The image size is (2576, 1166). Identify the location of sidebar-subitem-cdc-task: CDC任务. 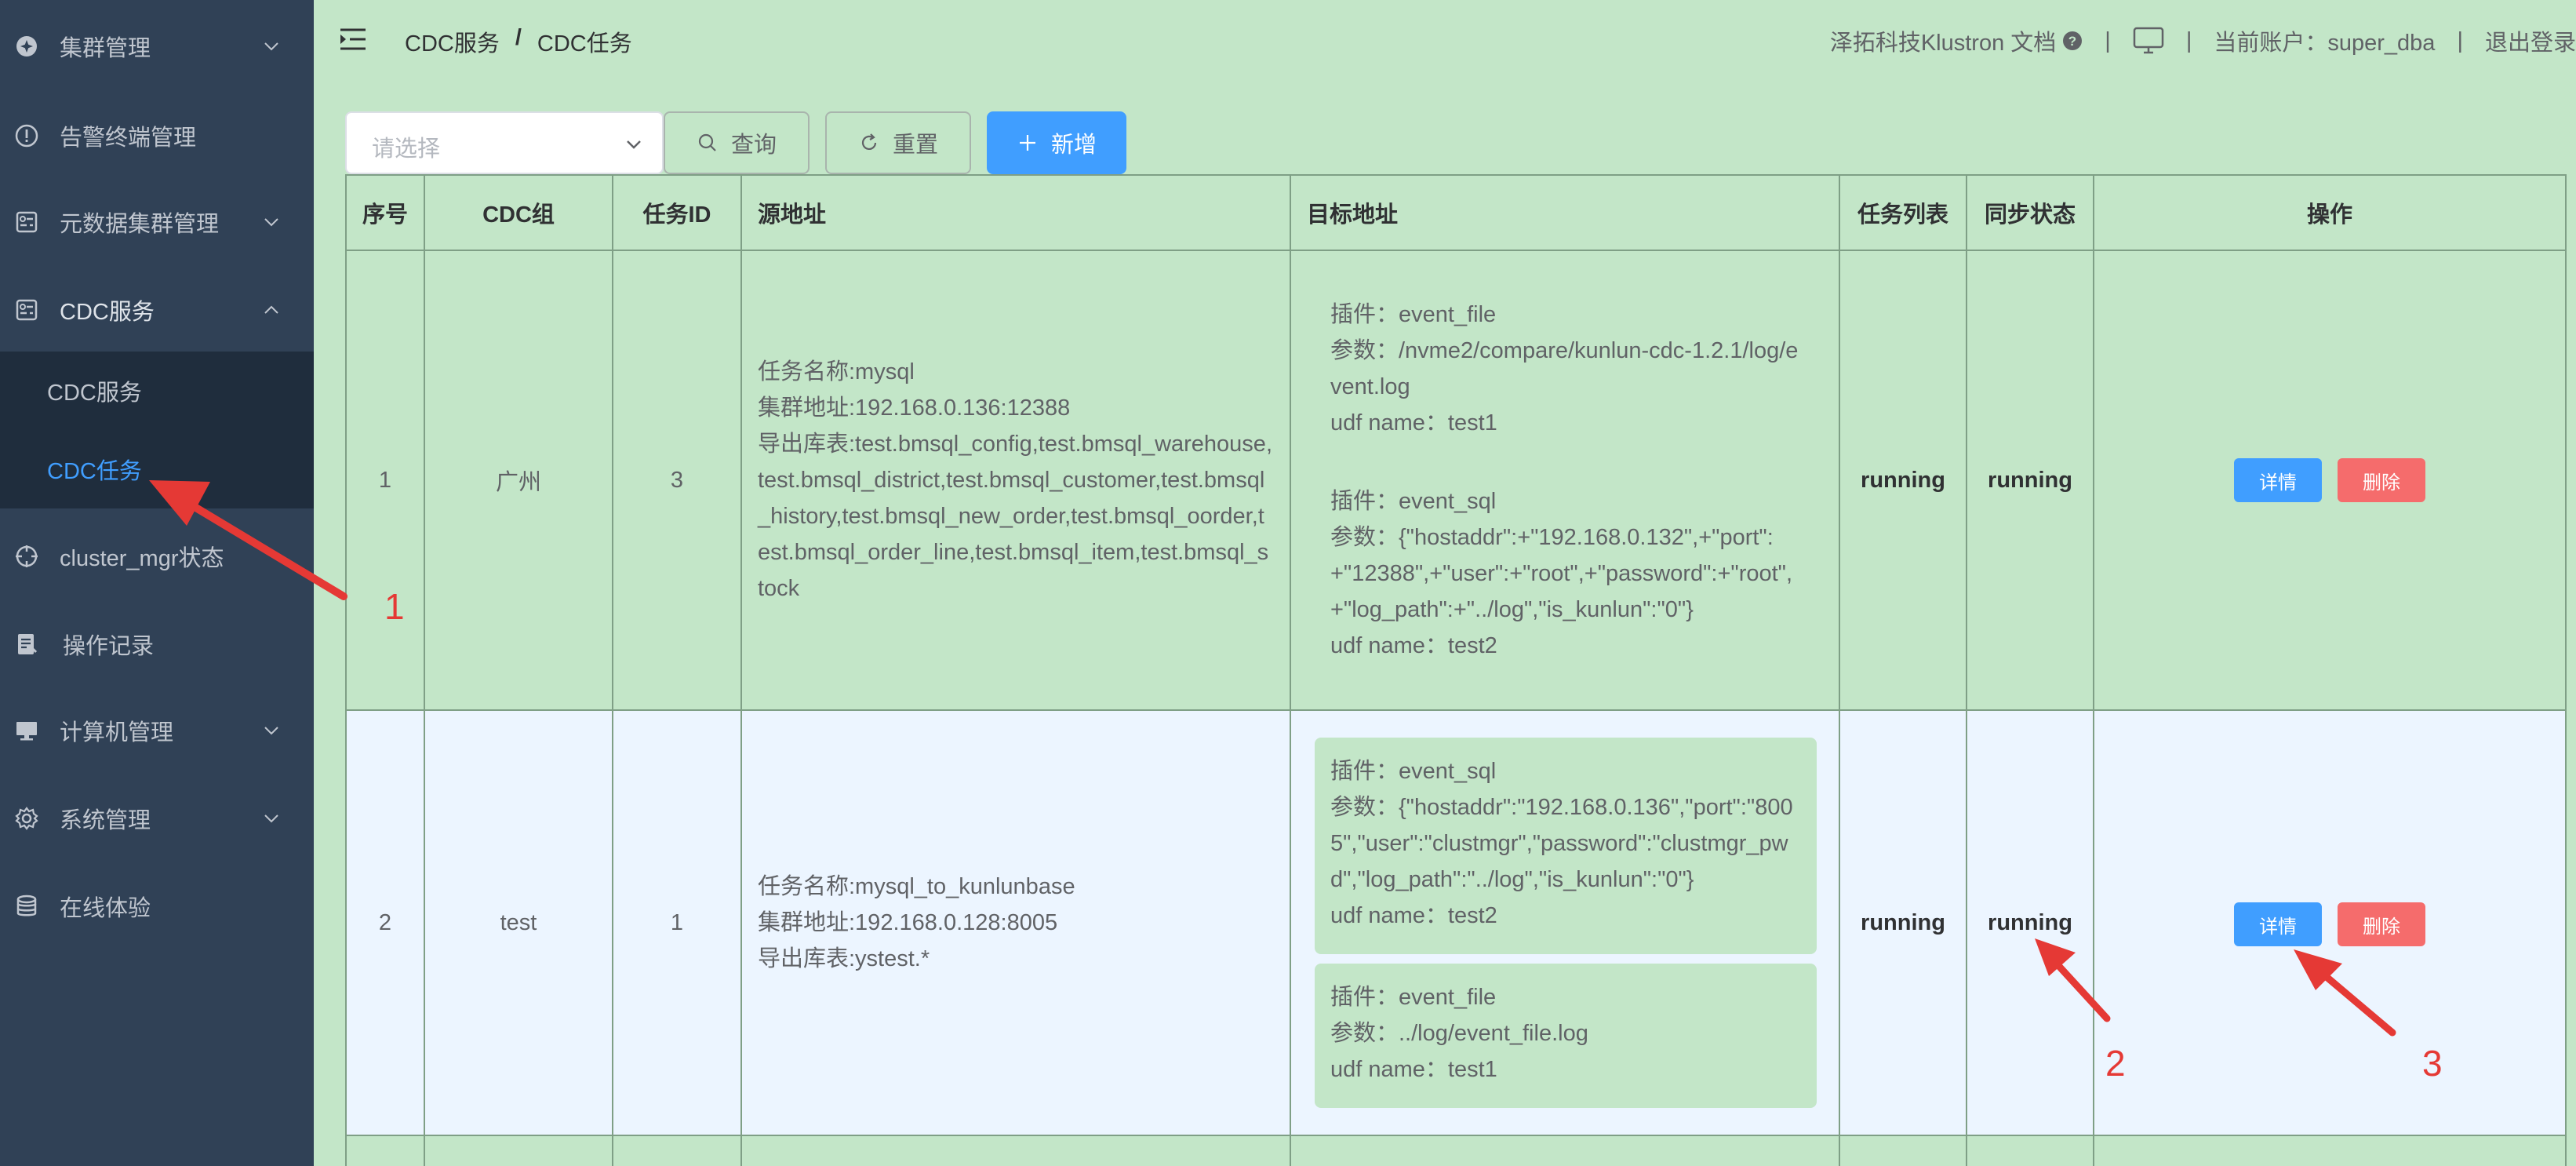
(157, 469).